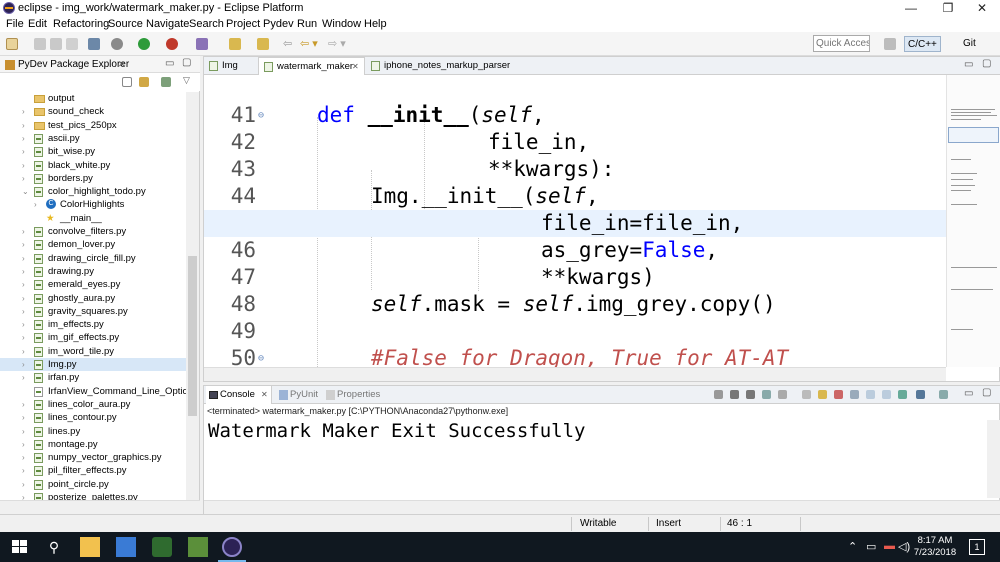 The height and width of the screenshot is (562, 1000). I want to click on filter-icon, so click(166, 82).